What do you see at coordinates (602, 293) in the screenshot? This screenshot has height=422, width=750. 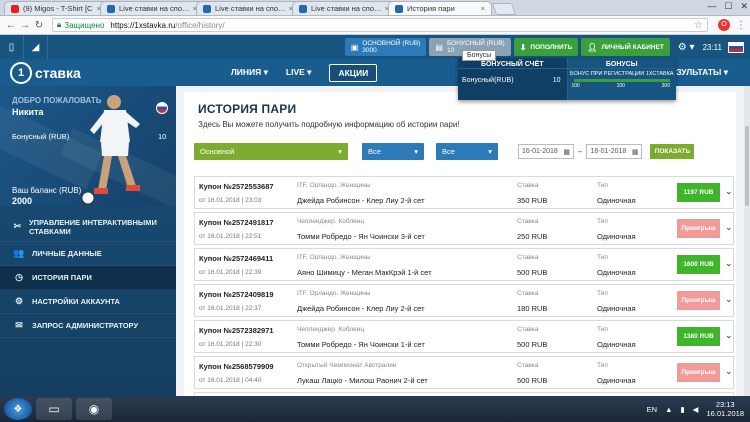 I see `type-label: Тип` at bounding box center [602, 293].